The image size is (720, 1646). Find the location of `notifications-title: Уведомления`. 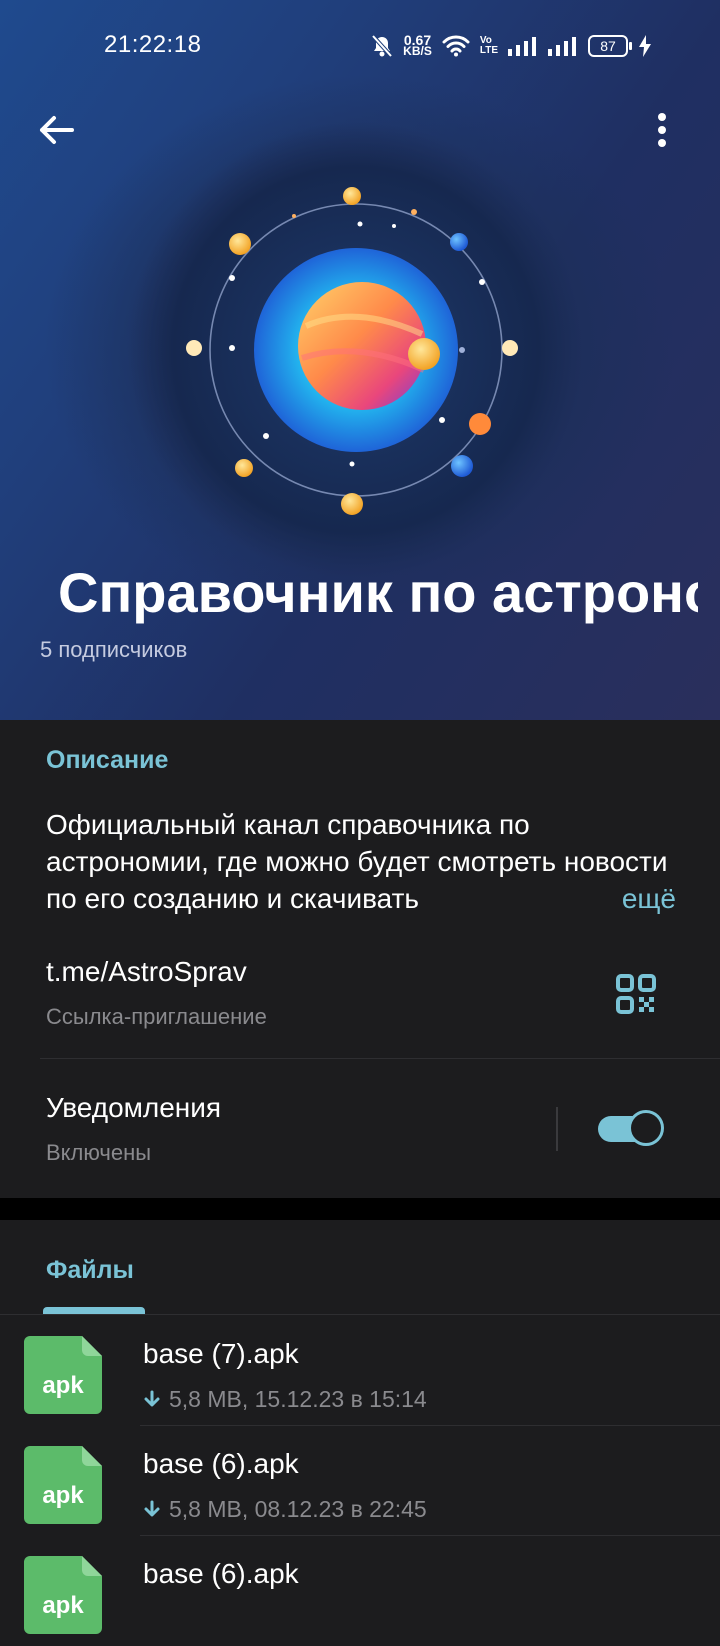

notifications-title: Уведомления is located at coordinates (133, 1108).